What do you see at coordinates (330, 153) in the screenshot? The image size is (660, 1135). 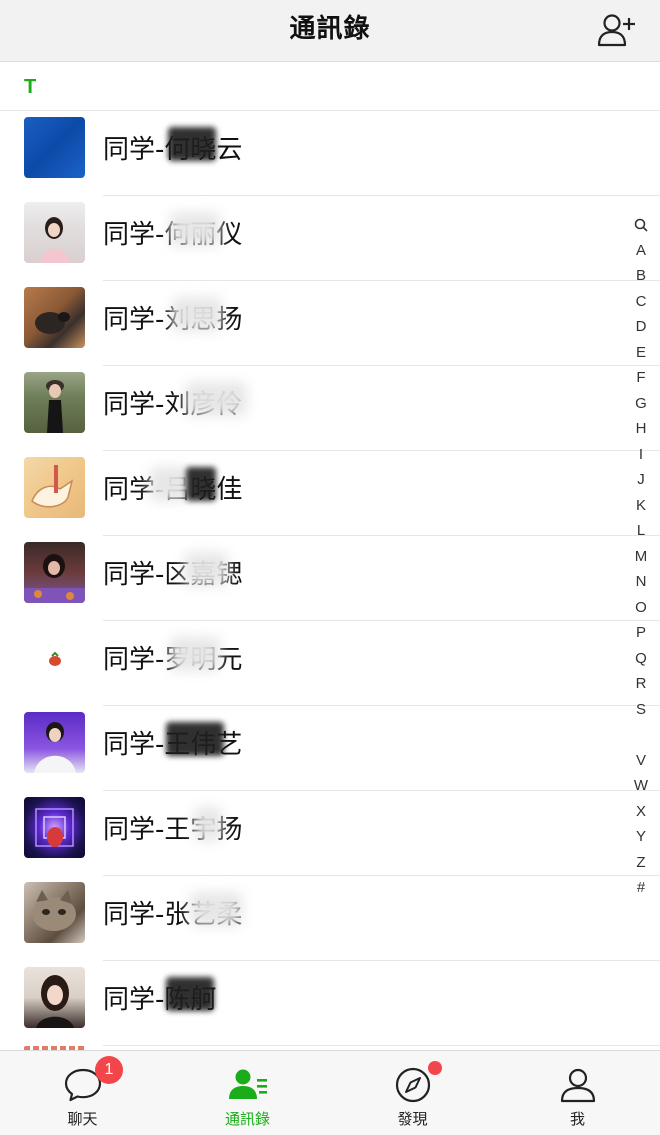 I see `contact-row: 同学-何晓云` at bounding box center [330, 153].